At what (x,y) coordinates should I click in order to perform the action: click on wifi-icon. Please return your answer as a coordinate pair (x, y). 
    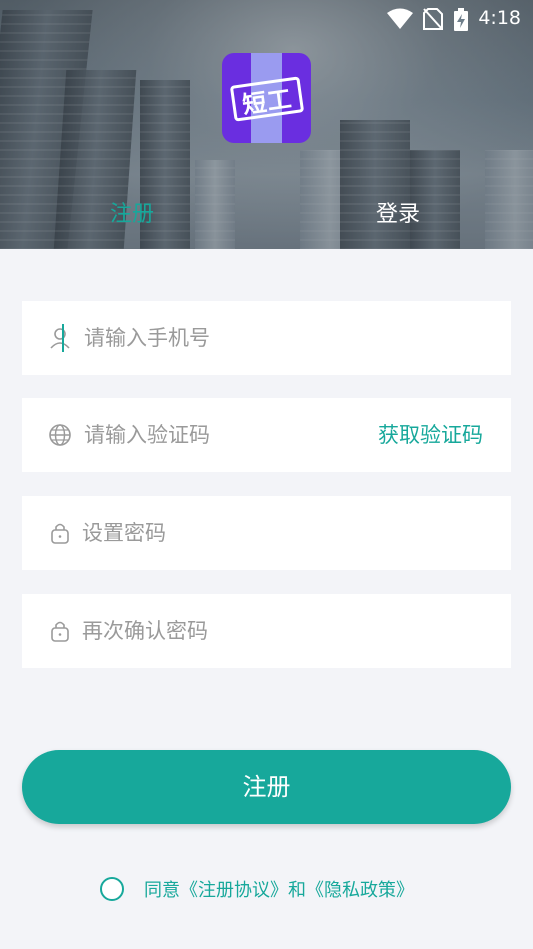
    Looking at the image, I should click on (400, 18).